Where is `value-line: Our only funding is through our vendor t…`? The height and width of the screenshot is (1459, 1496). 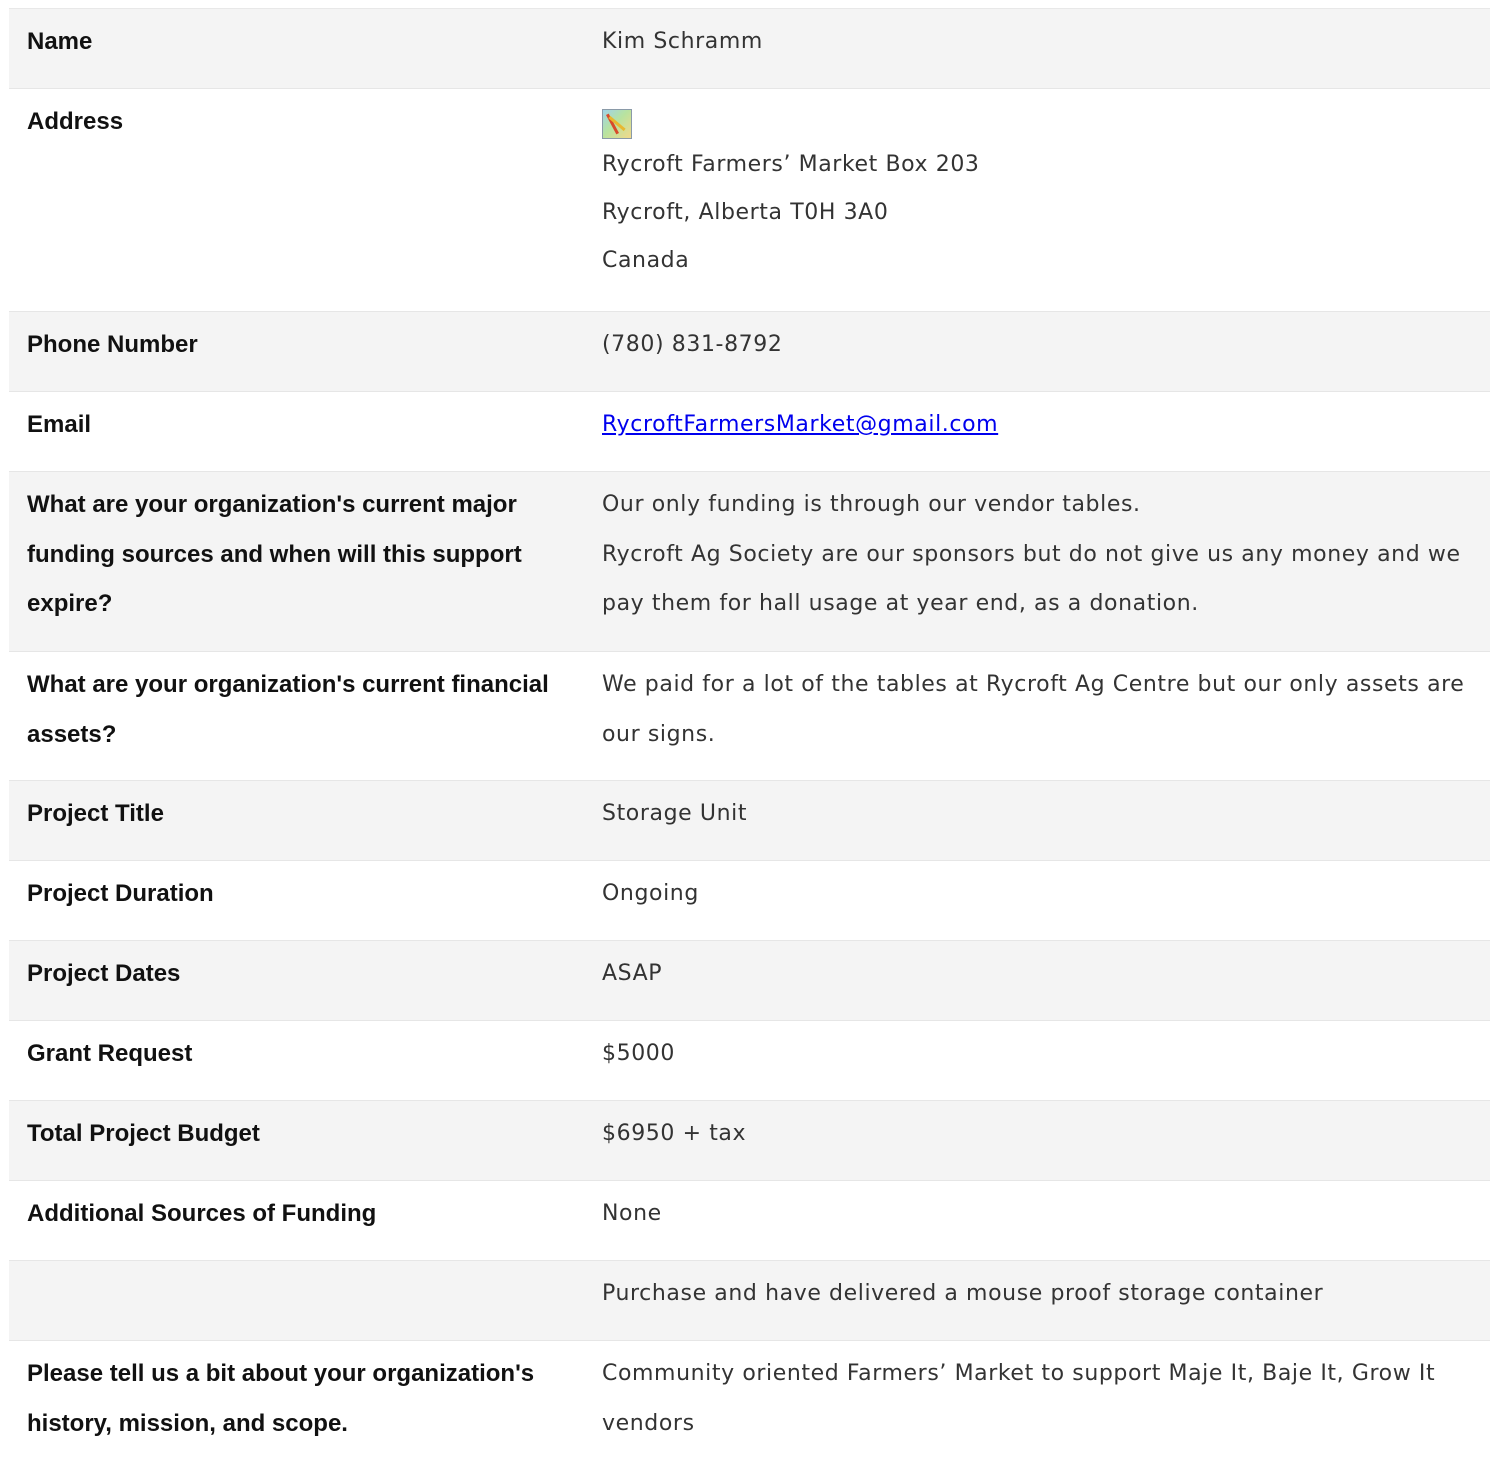
value-line: Our only funding is through our vendor t… is located at coordinates (871, 504).